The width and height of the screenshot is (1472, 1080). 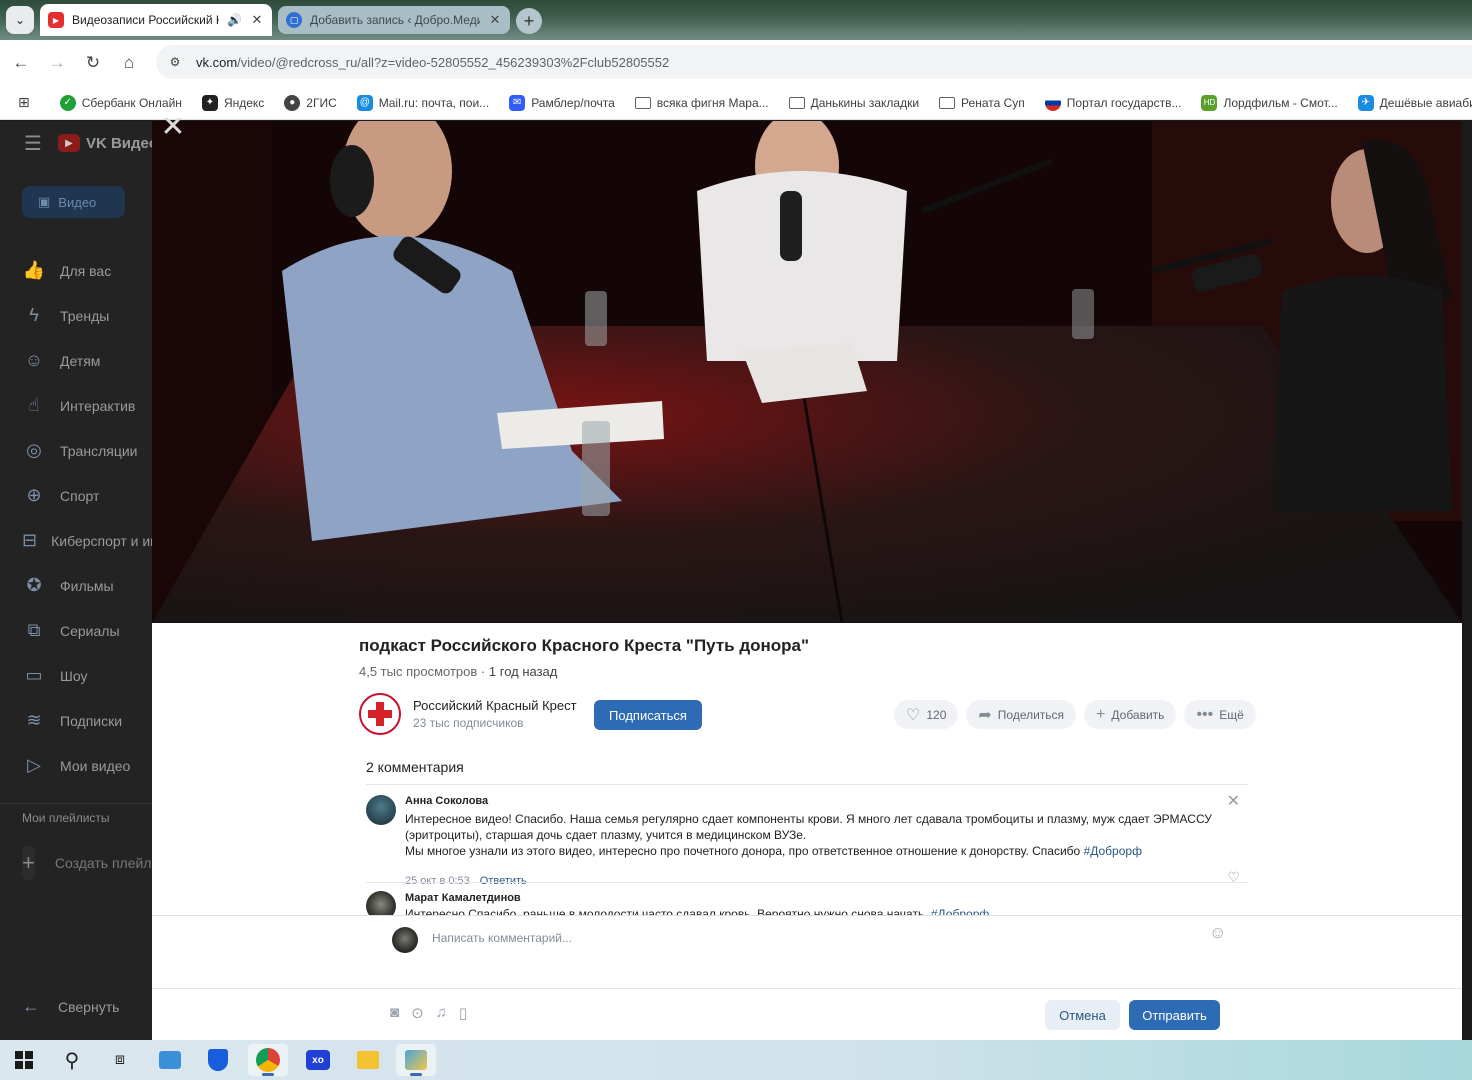 What do you see at coordinates (428, 1013) in the screenshot?
I see `attachment-toolbar: ◙ ⊙ ♫ ▯` at bounding box center [428, 1013].